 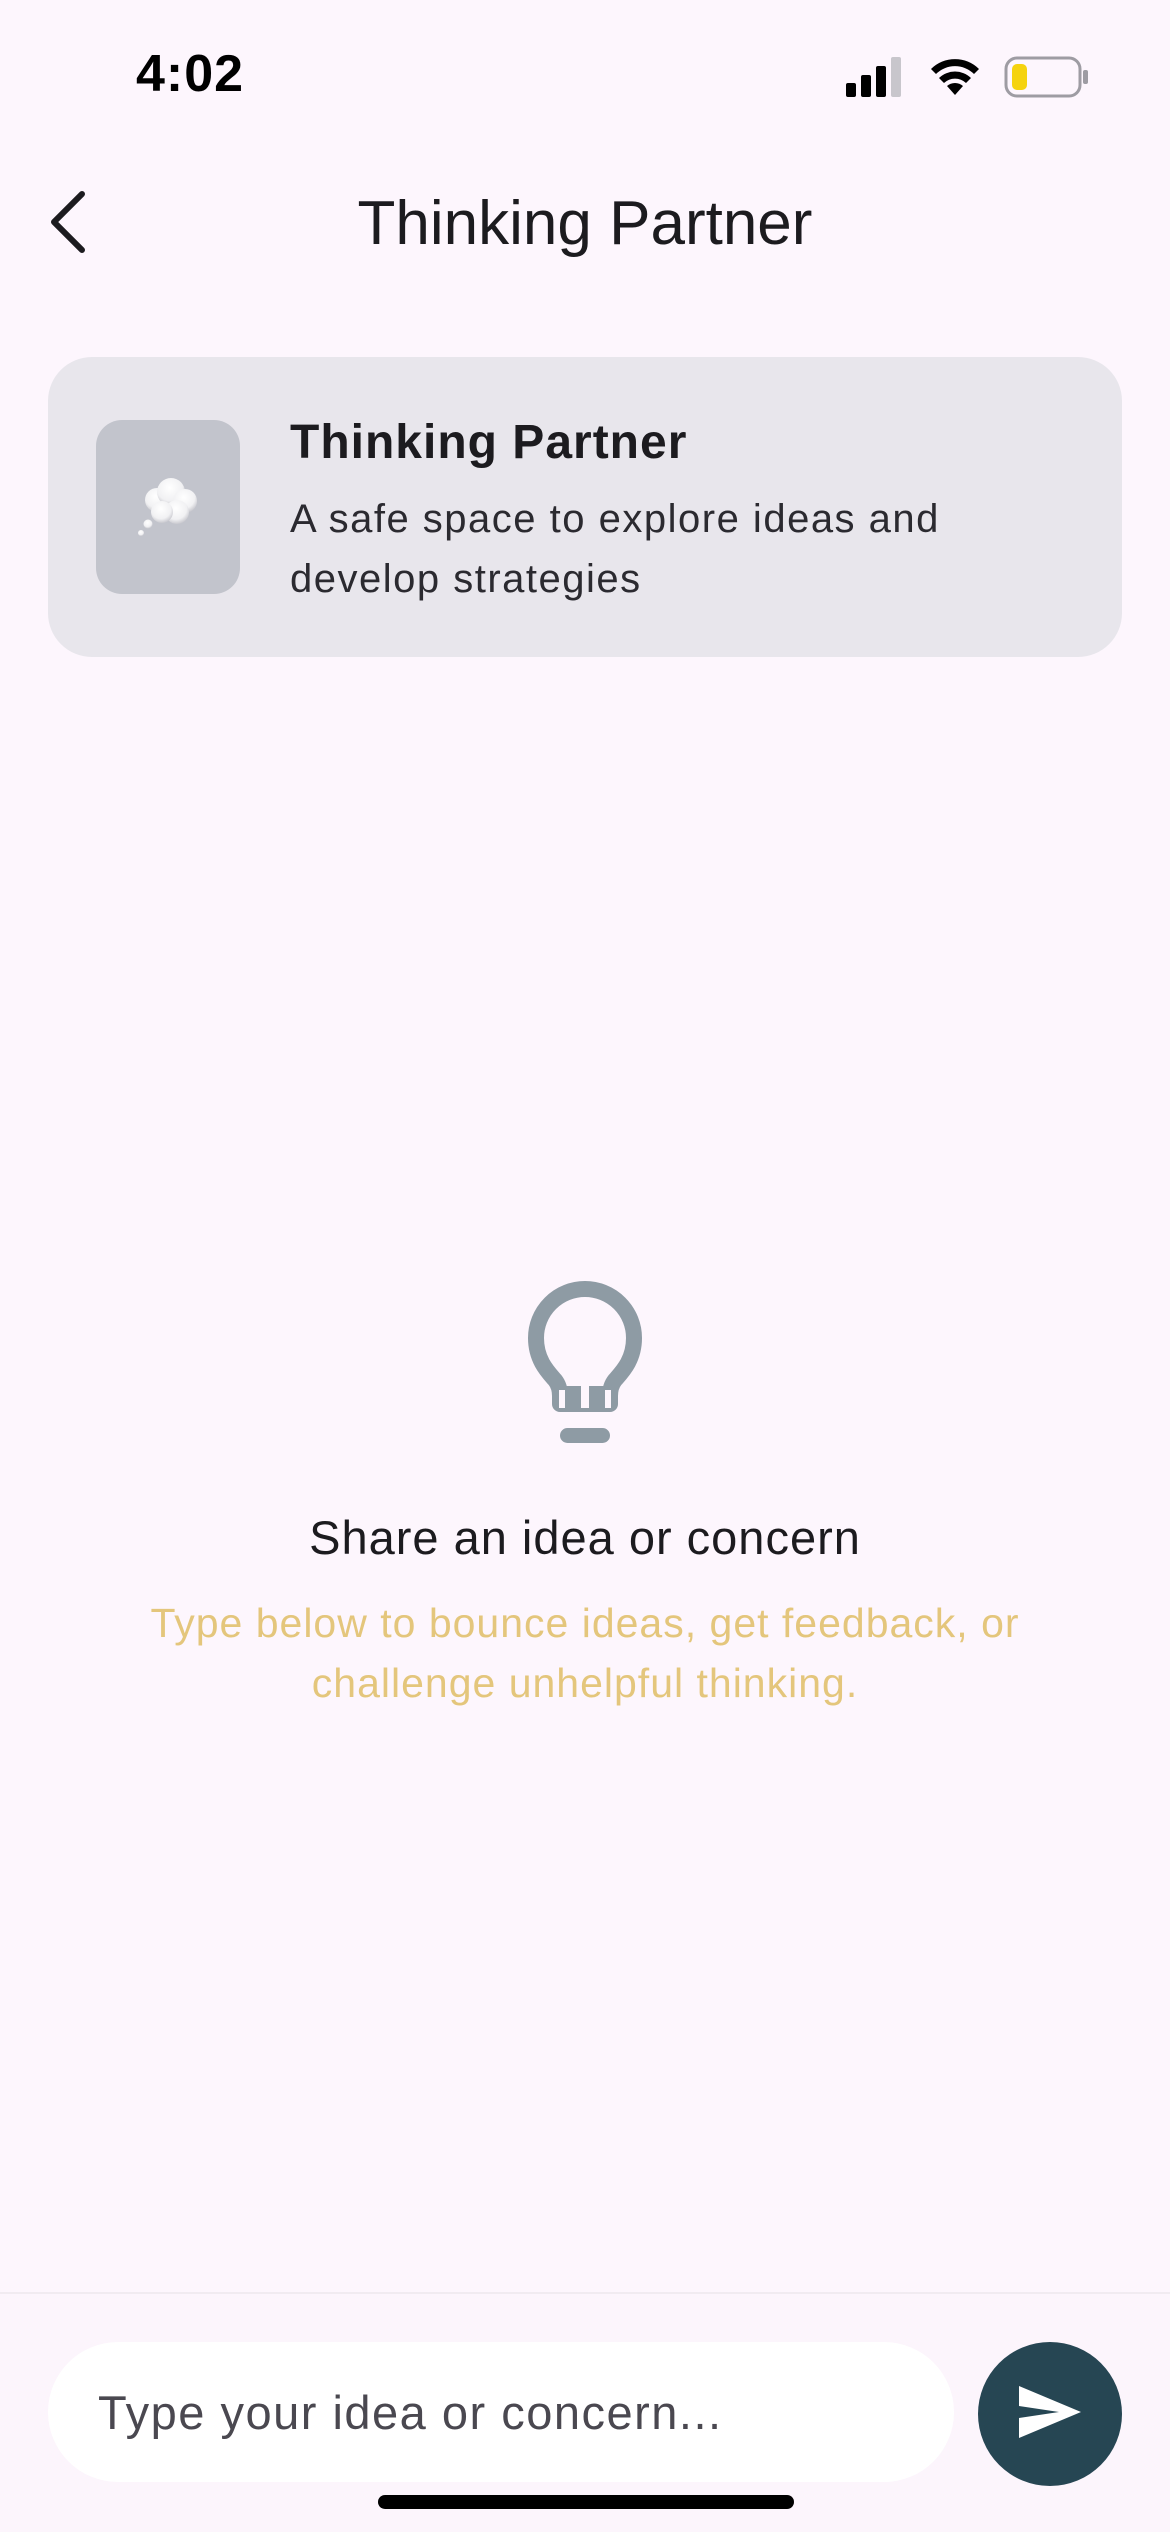 What do you see at coordinates (955, 79) in the screenshot?
I see `wifi-icon` at bounding box center [955, 79].